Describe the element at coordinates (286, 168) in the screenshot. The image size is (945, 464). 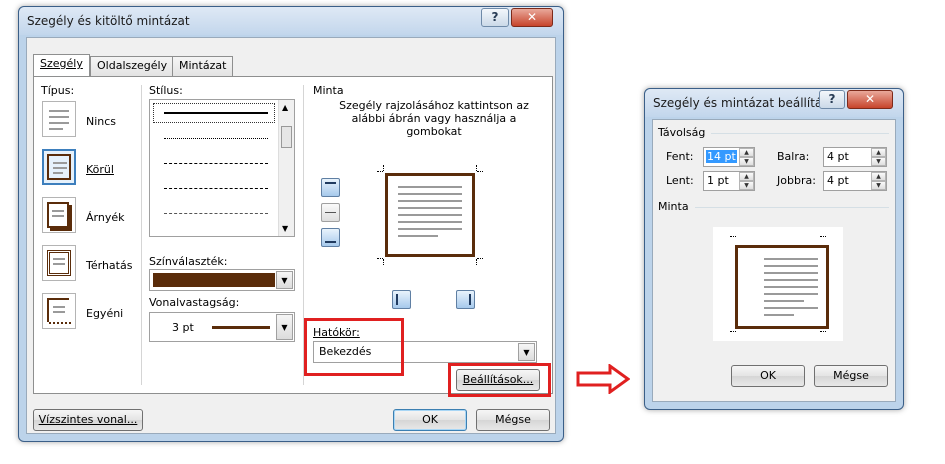
I see `style-scrollbar: ▲ ▼` at that location.